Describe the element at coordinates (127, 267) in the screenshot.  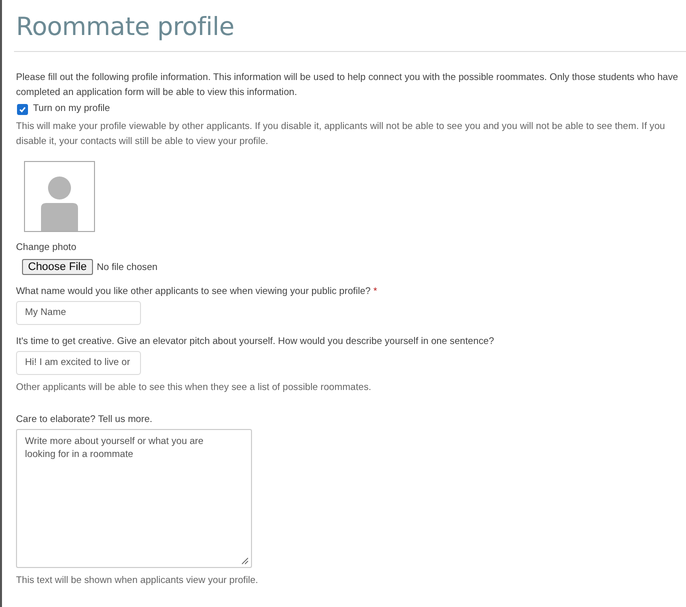
I see `file-status: No file chosen` at that location.